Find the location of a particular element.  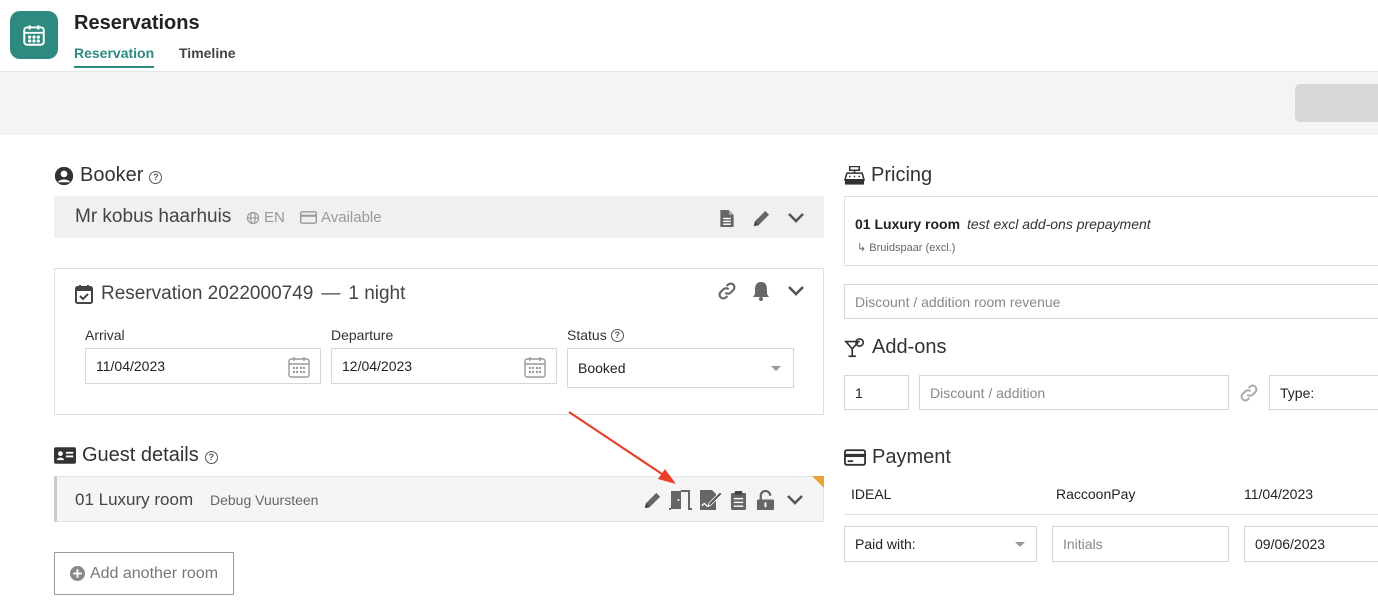

booker-name: Mr kobus haarhuis is located at coordinates (153, 216).